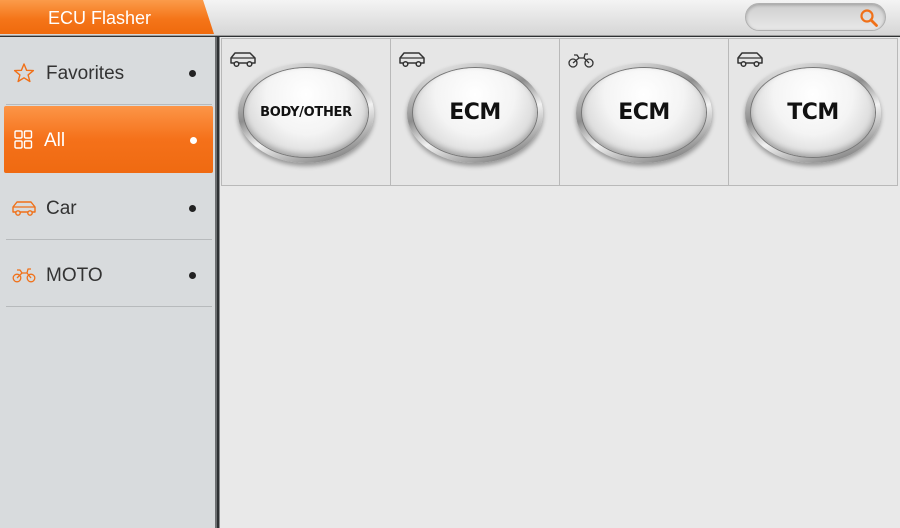 The image size is (900, 528). I want to click on grid-icon, so click(23, 139).